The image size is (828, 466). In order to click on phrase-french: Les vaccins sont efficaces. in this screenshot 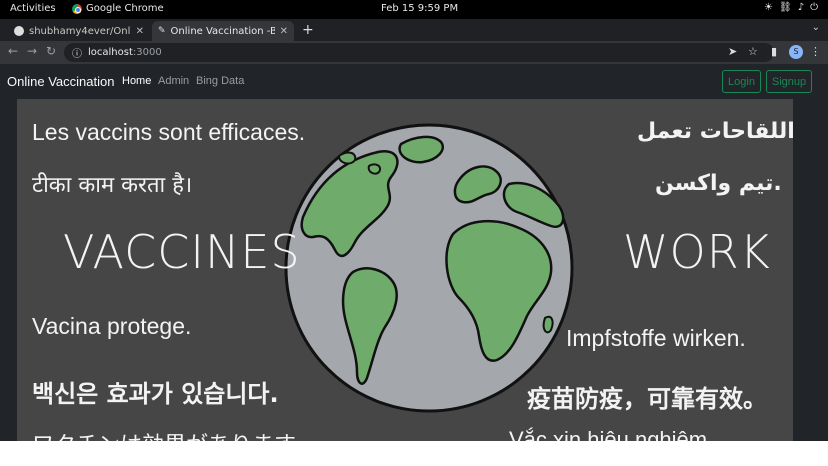, I will do `click(169, 132)`.